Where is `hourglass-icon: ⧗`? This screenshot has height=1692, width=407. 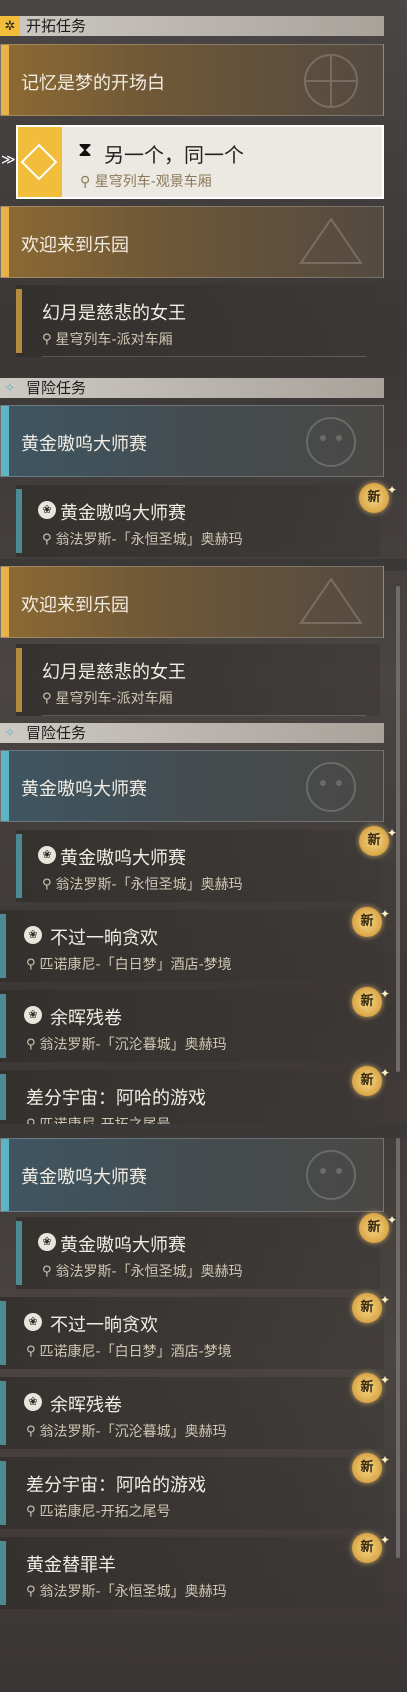 hourglass-icon: ⧗ is located at coordinates (85, 149).